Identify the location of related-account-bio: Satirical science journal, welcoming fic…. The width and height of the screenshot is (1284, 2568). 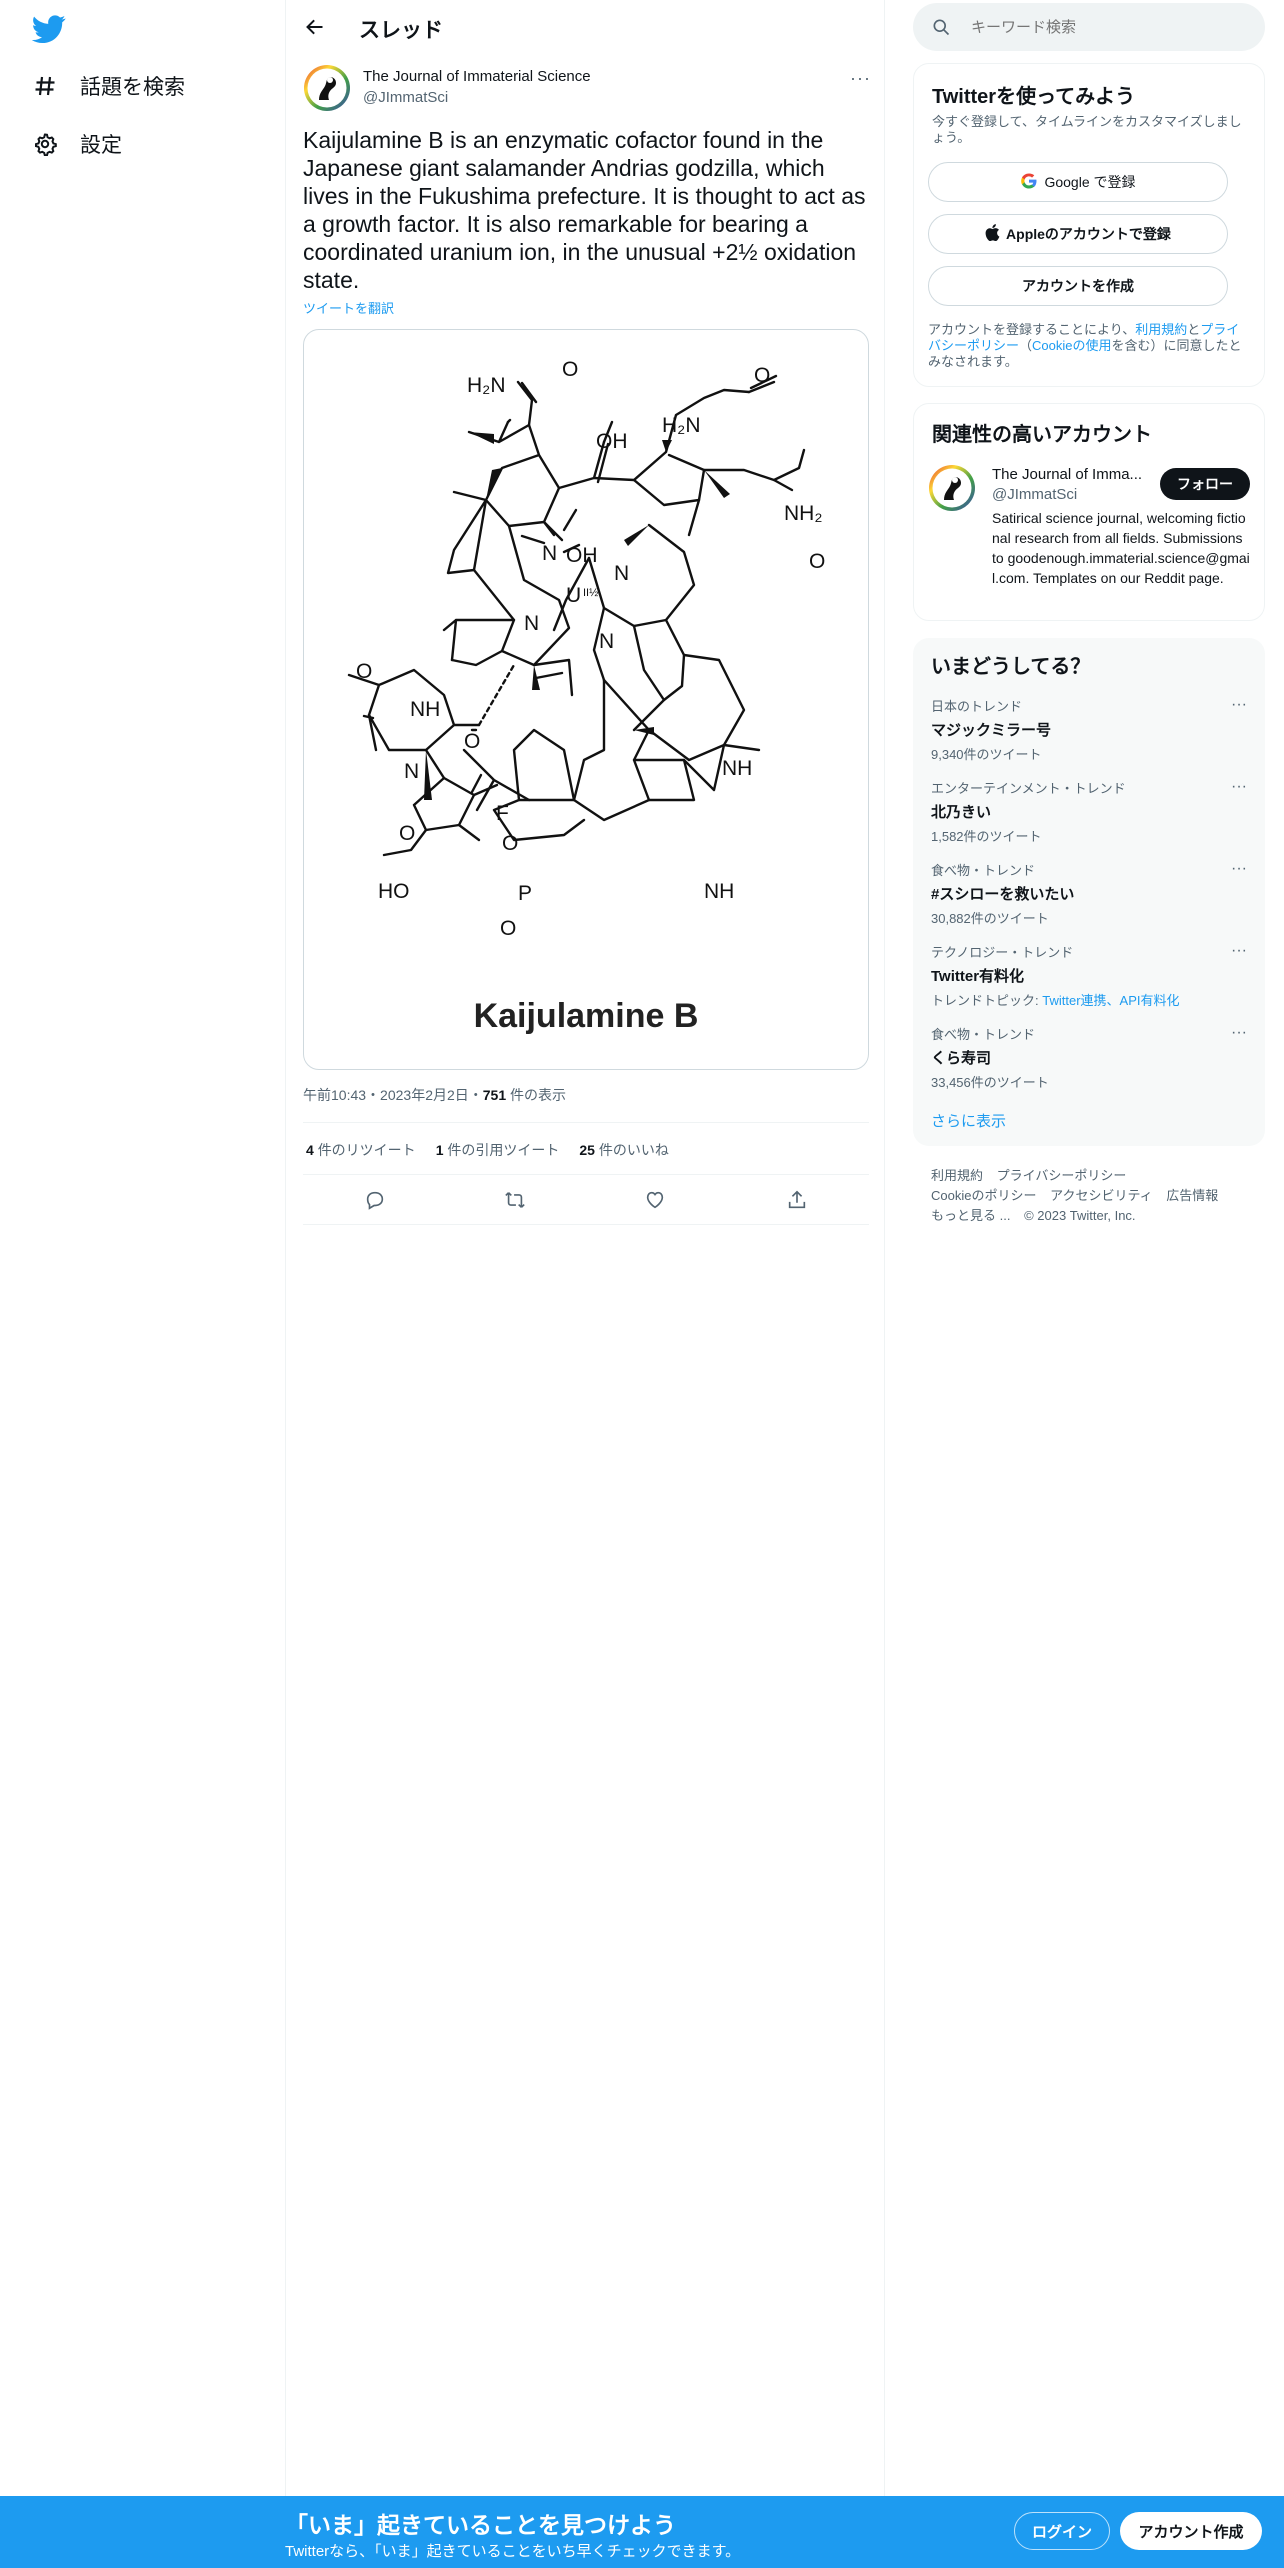
(1121, 548).